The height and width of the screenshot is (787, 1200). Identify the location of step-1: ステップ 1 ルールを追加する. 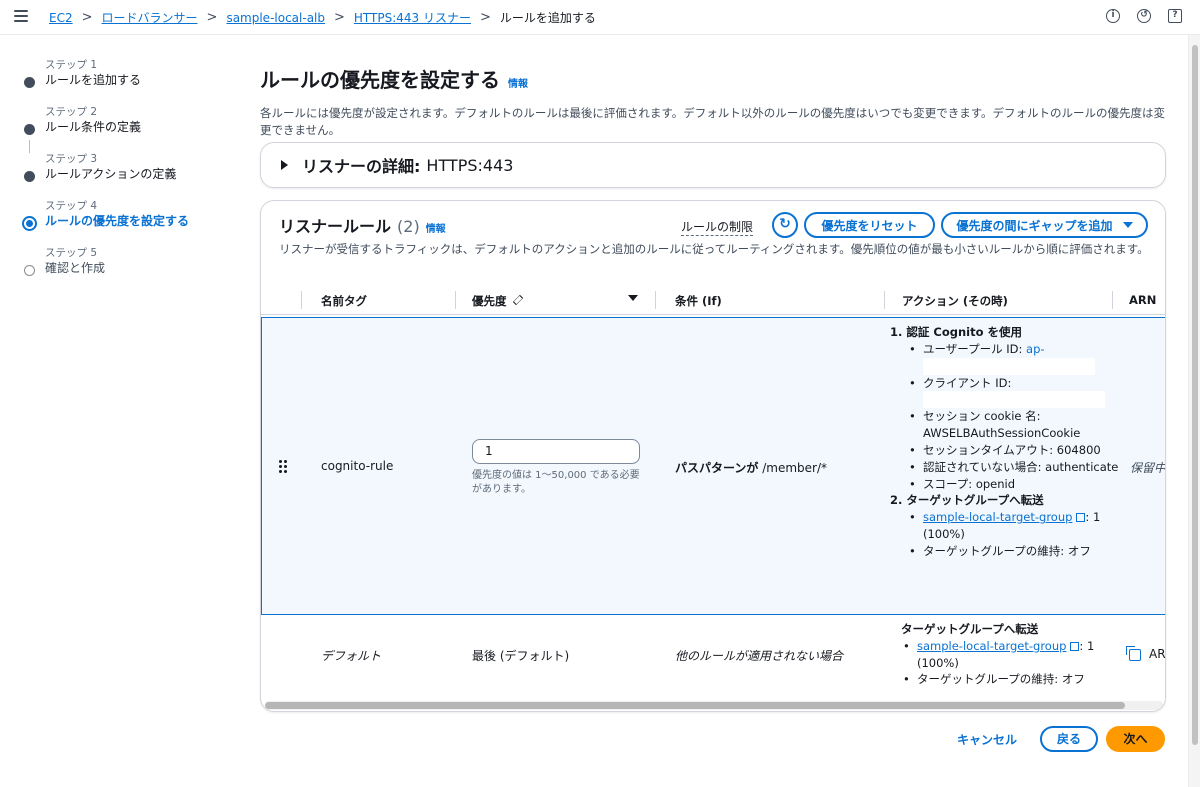
(133, 81).